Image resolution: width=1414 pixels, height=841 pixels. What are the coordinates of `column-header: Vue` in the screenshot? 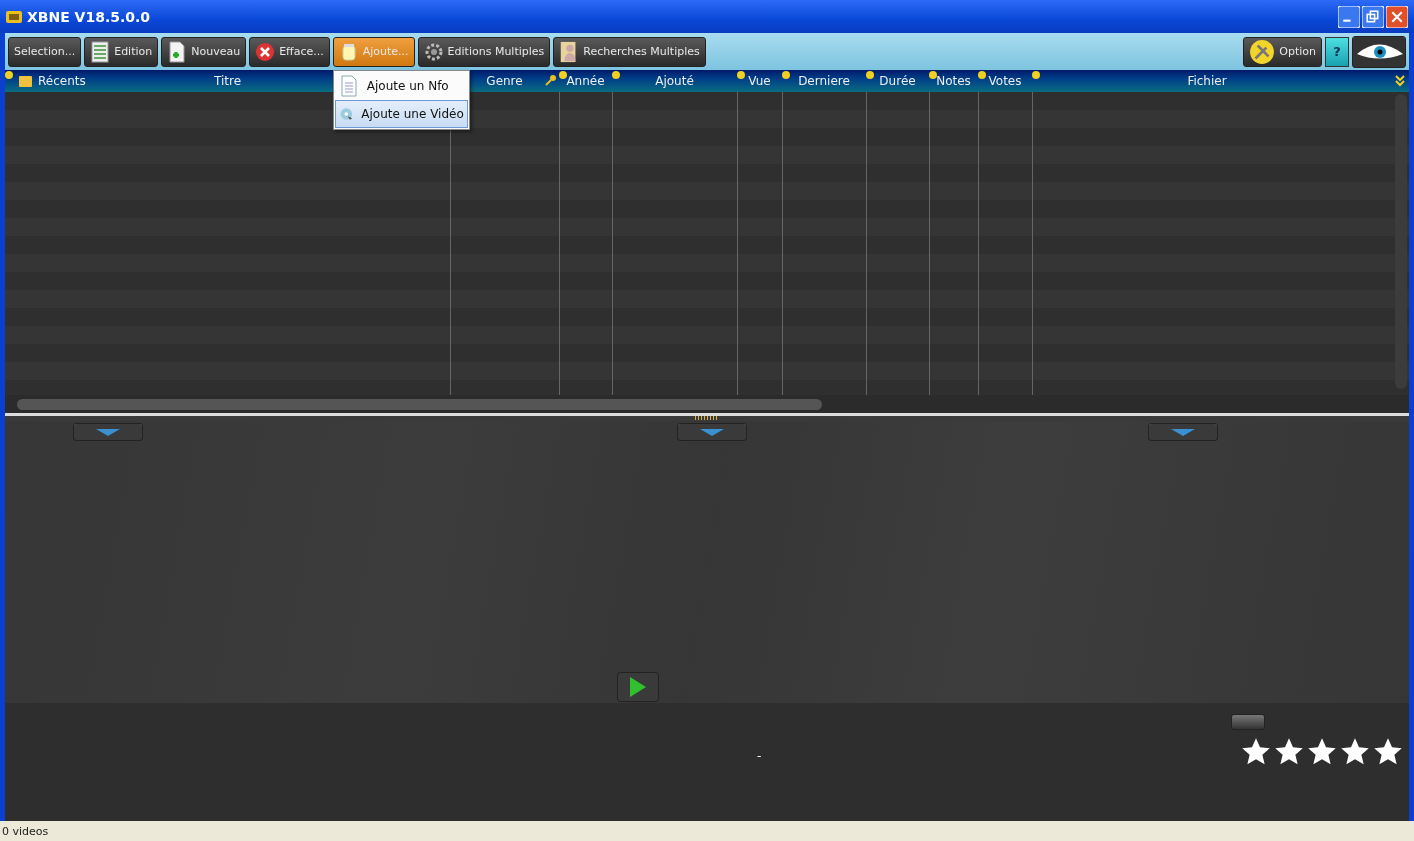 It's located at (759, 81).